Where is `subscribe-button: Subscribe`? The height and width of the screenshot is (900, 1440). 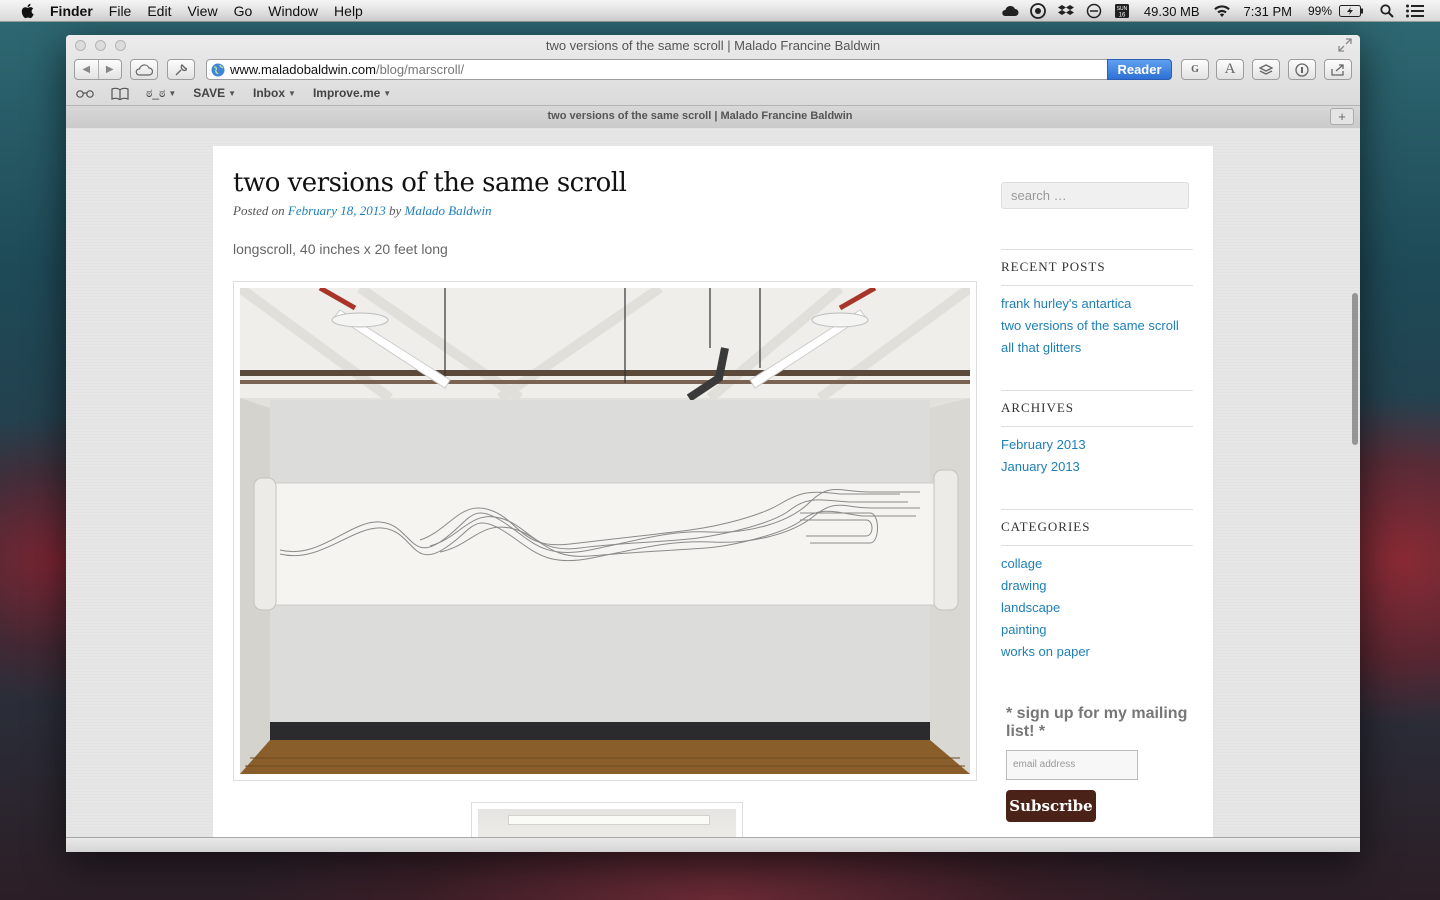 subscribe-button: Subscribe is located at coordinates (1051, 806).